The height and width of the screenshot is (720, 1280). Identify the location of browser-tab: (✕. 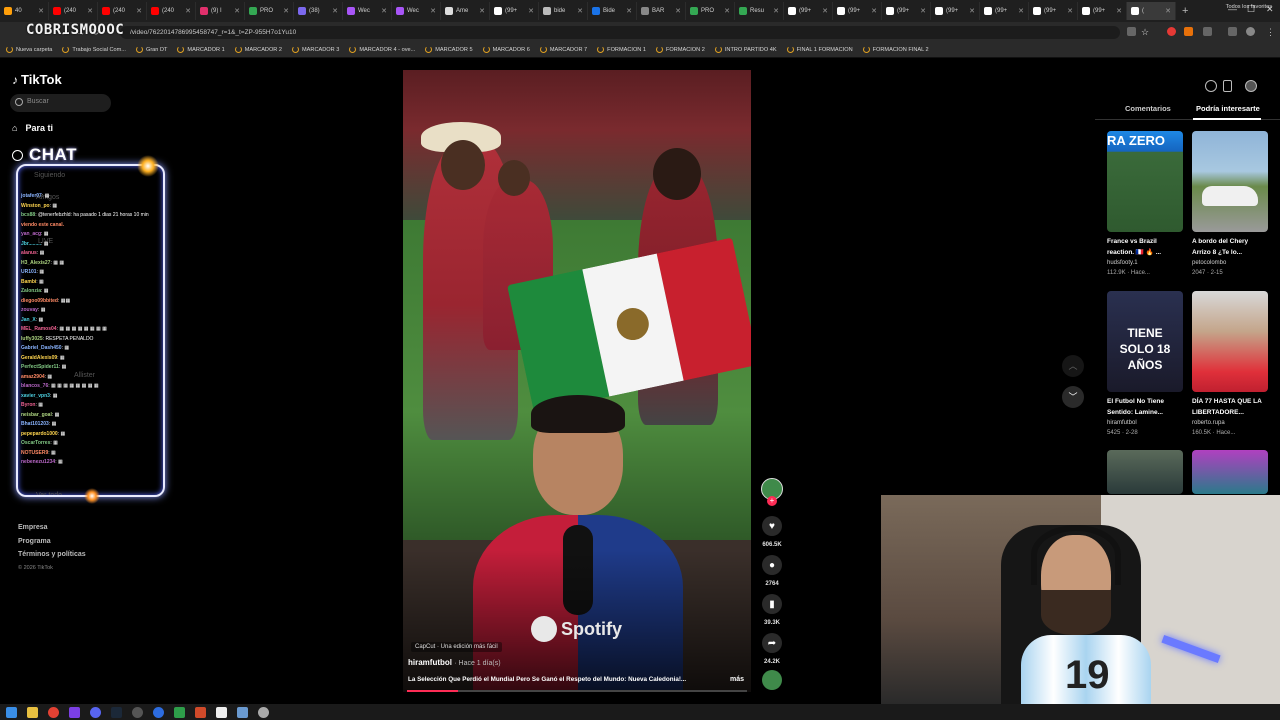
(1151, 11).